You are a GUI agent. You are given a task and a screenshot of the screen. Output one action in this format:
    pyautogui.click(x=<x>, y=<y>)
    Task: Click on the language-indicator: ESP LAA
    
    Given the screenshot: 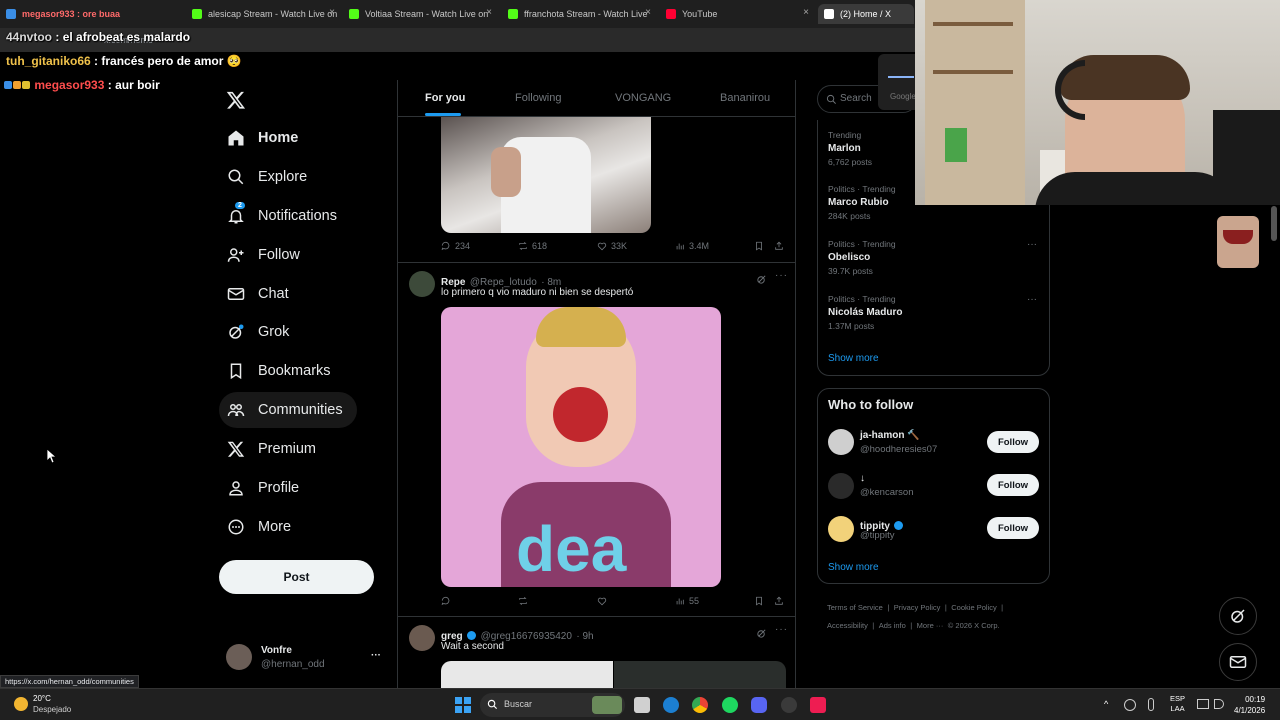 What is the action you would take?
    pyautogui.click(x=1177, y=704)
    